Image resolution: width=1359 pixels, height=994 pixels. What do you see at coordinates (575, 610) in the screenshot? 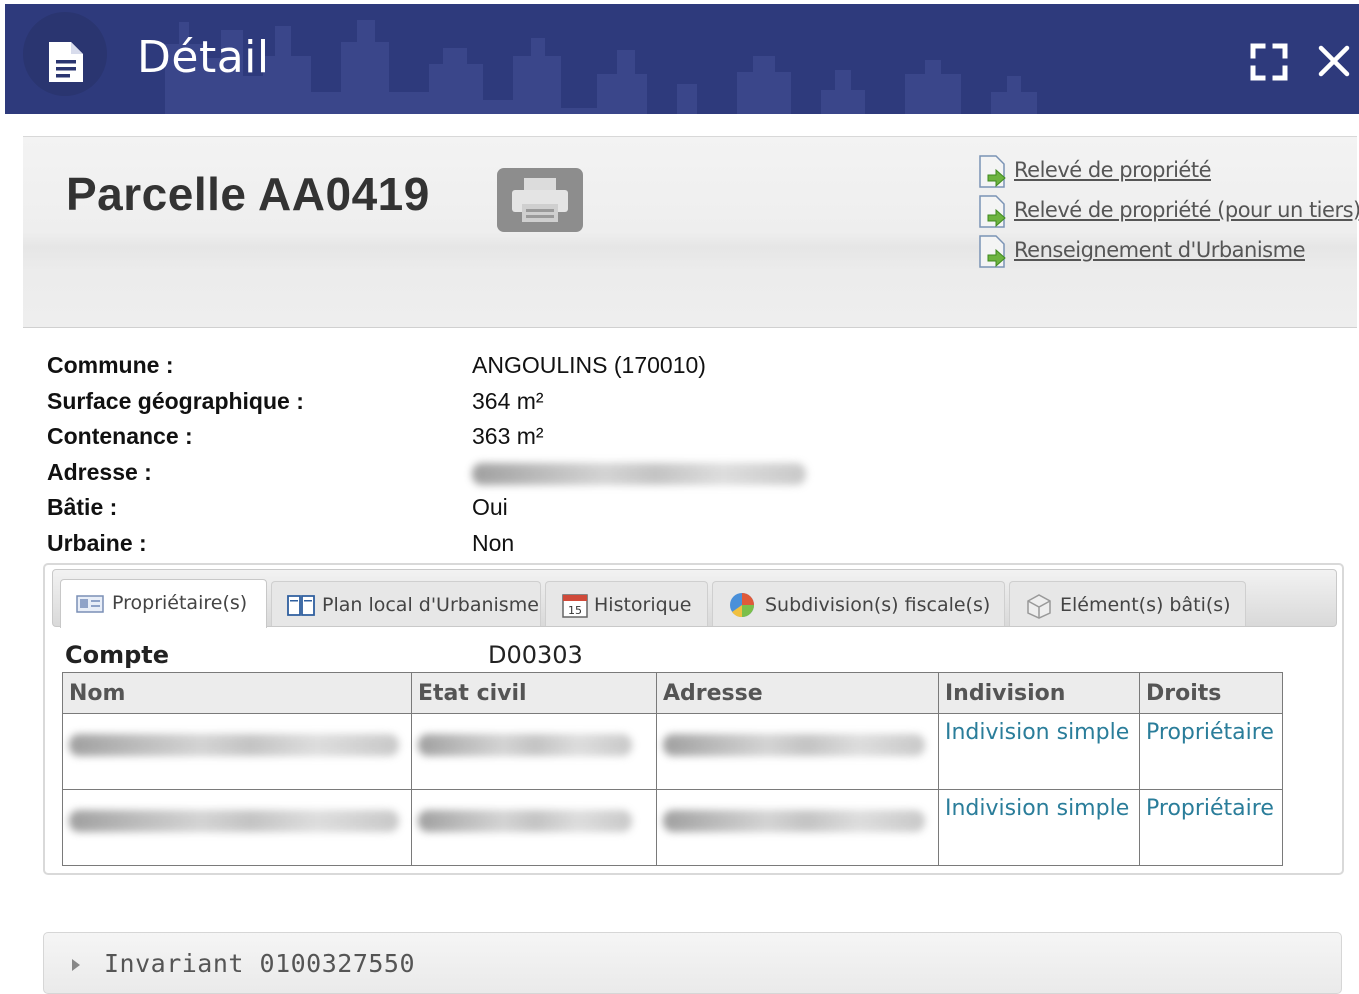
I see `svg-text: 15` at bounding box center [575, 610].